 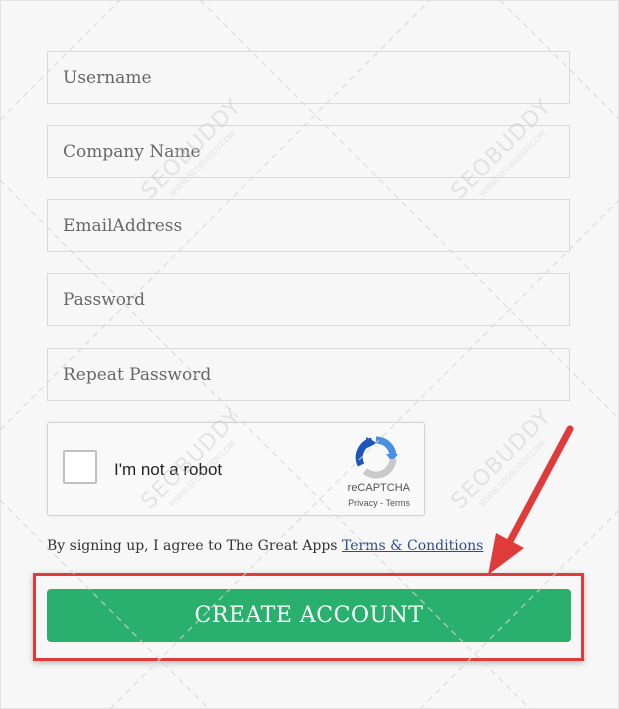 What do you see at coordinates (309, 615) in the screenshot?
I see `create-account-button: CREATE ACCOUNT` at bounding box center [309, 615].